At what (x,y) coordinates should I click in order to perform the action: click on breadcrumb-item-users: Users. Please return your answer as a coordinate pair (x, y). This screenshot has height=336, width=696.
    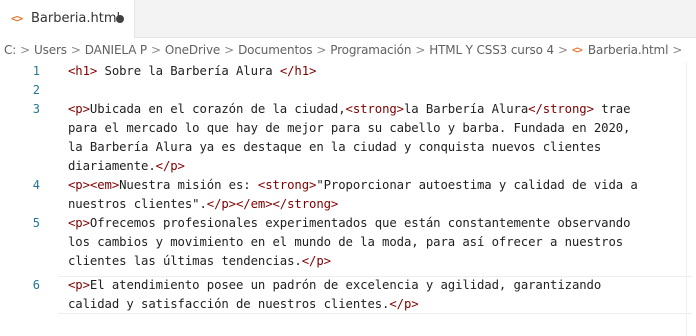
    Looking at the image, I should click on (50, 50).